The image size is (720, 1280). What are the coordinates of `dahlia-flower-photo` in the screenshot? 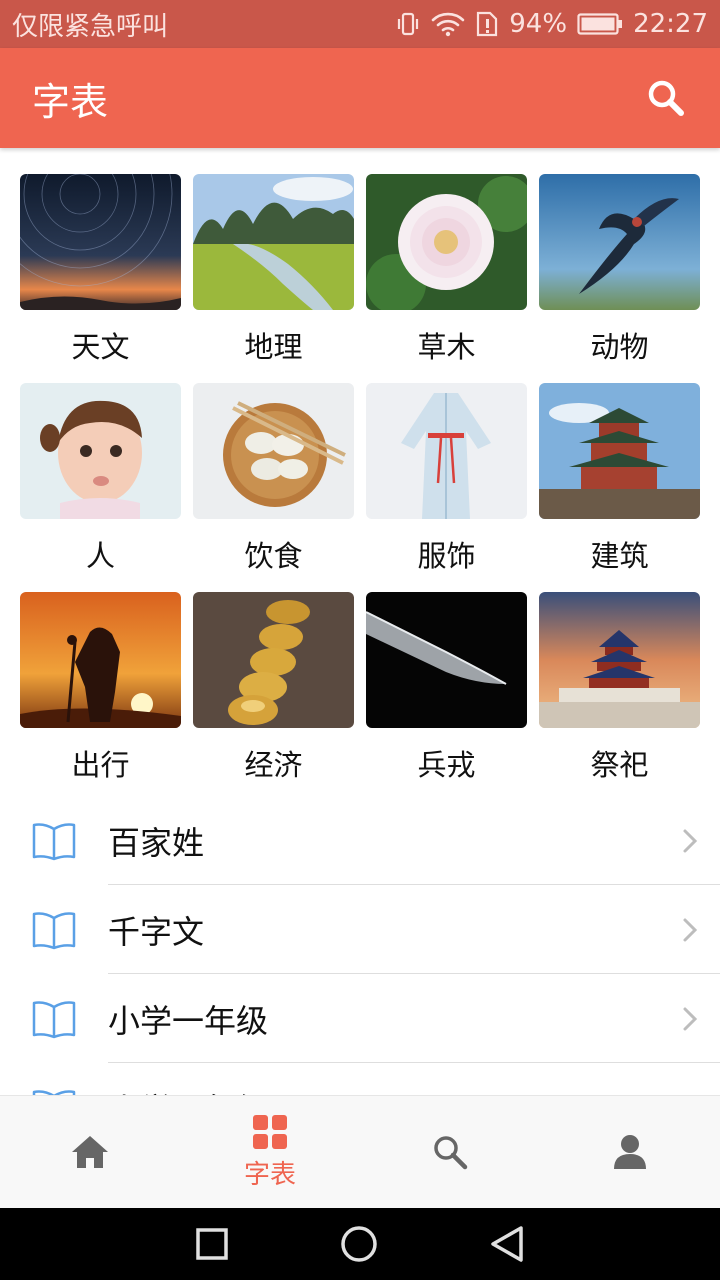 It's located at (446, 242).